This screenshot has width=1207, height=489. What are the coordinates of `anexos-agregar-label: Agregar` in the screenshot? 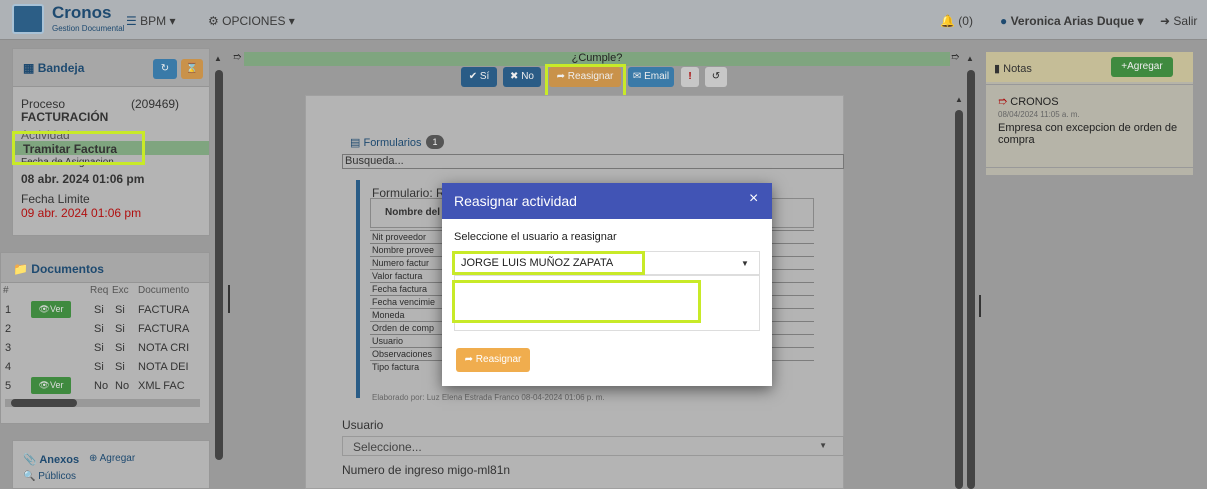 It's located at (117, 458).